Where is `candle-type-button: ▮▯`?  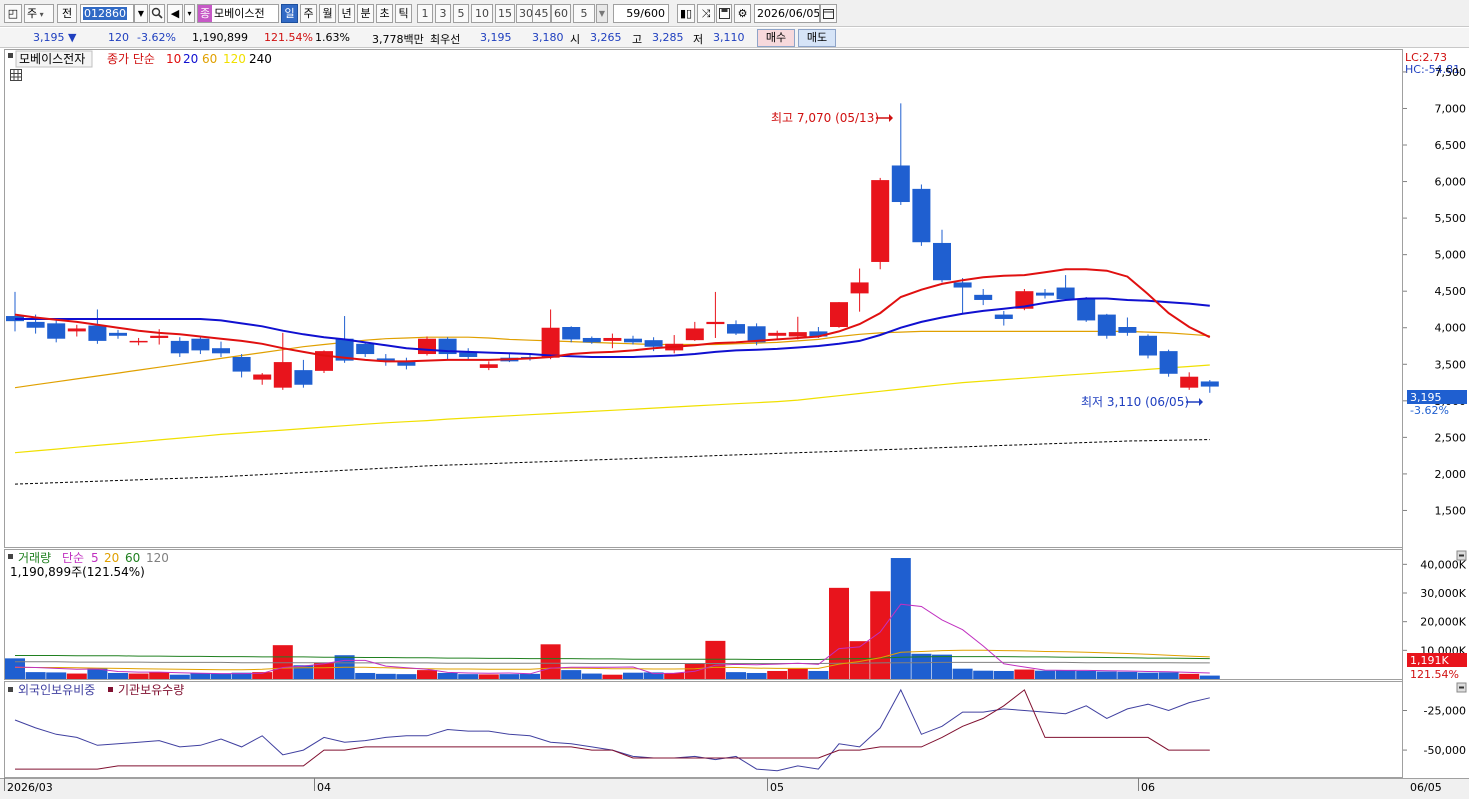 candle-type-button: ▮▯ is located at coordinates (686, 13).